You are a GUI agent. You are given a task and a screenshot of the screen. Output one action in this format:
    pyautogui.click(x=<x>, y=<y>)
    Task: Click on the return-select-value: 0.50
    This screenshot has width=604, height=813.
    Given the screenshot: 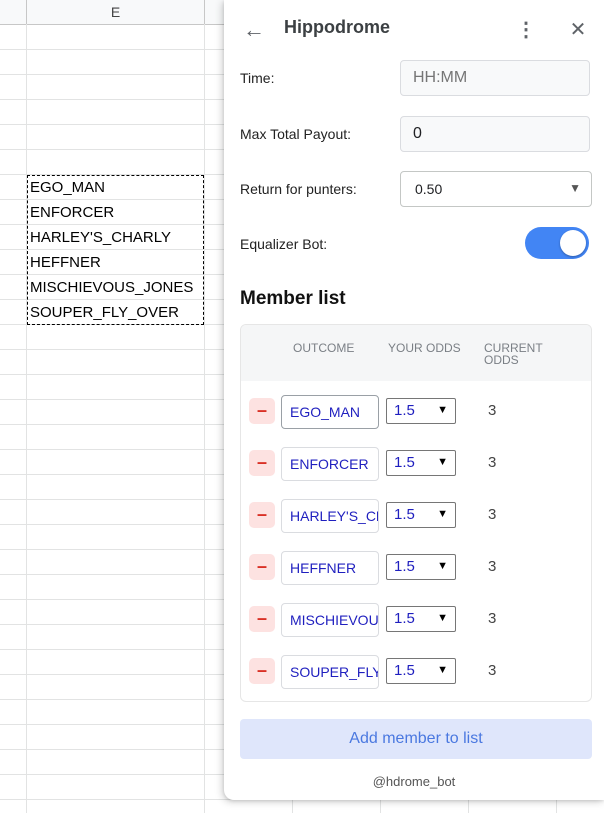 What is the action you would take?
    pyautogui.click(x=429, y=189)
    